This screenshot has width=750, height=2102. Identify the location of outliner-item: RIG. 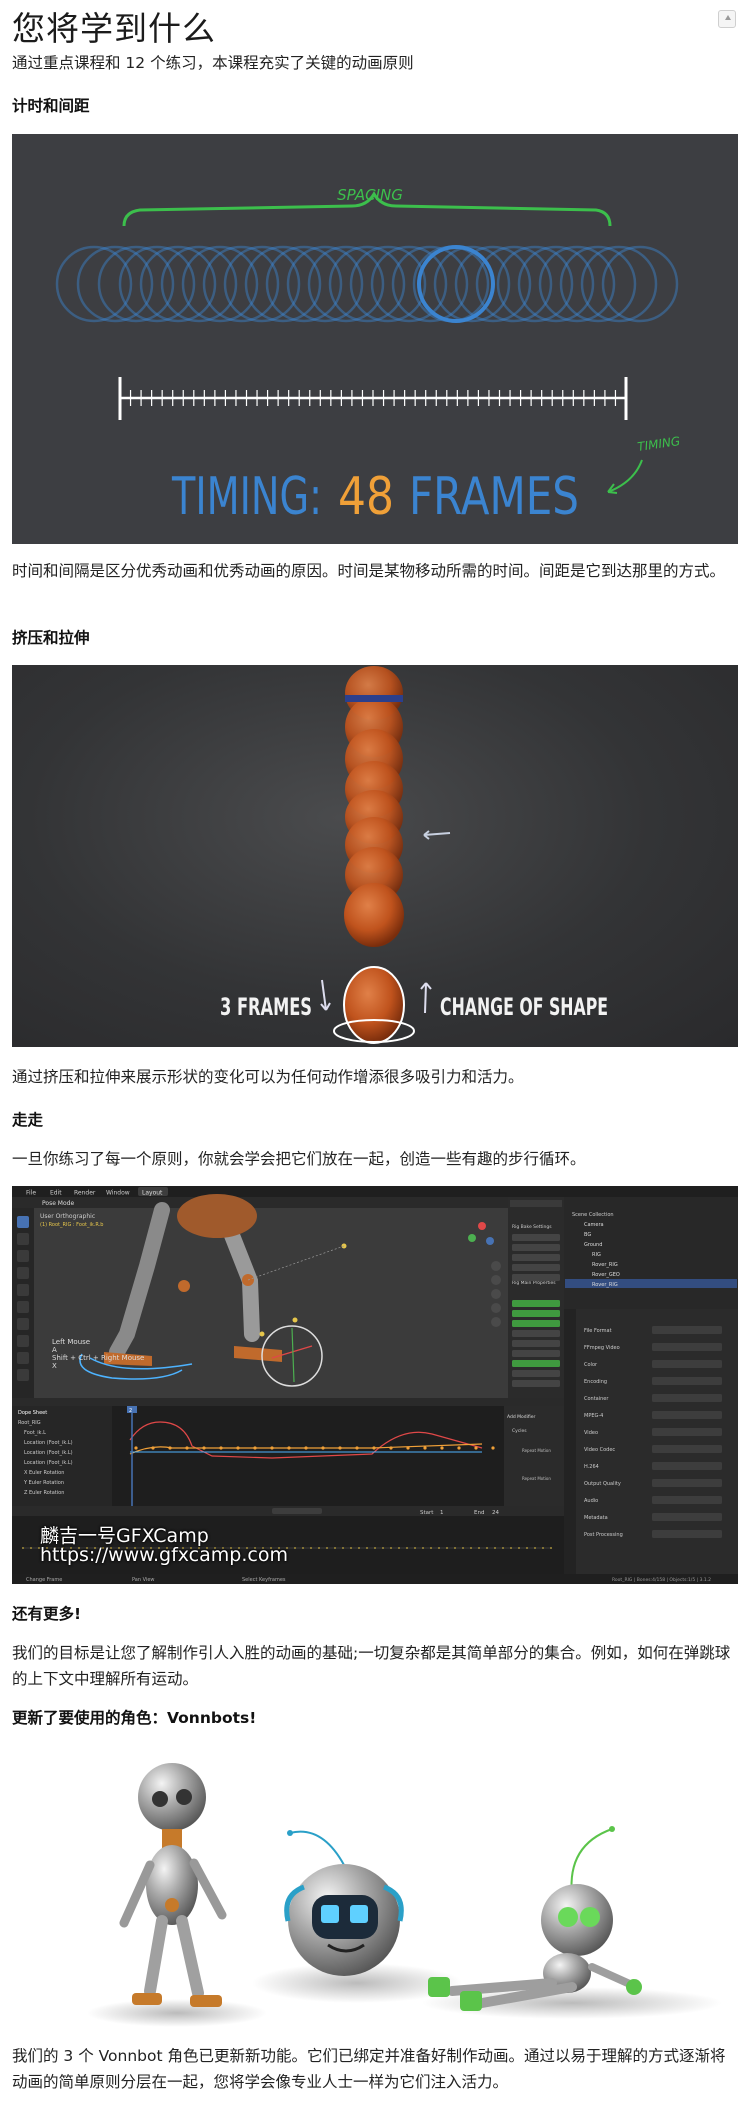
(596, 1255).